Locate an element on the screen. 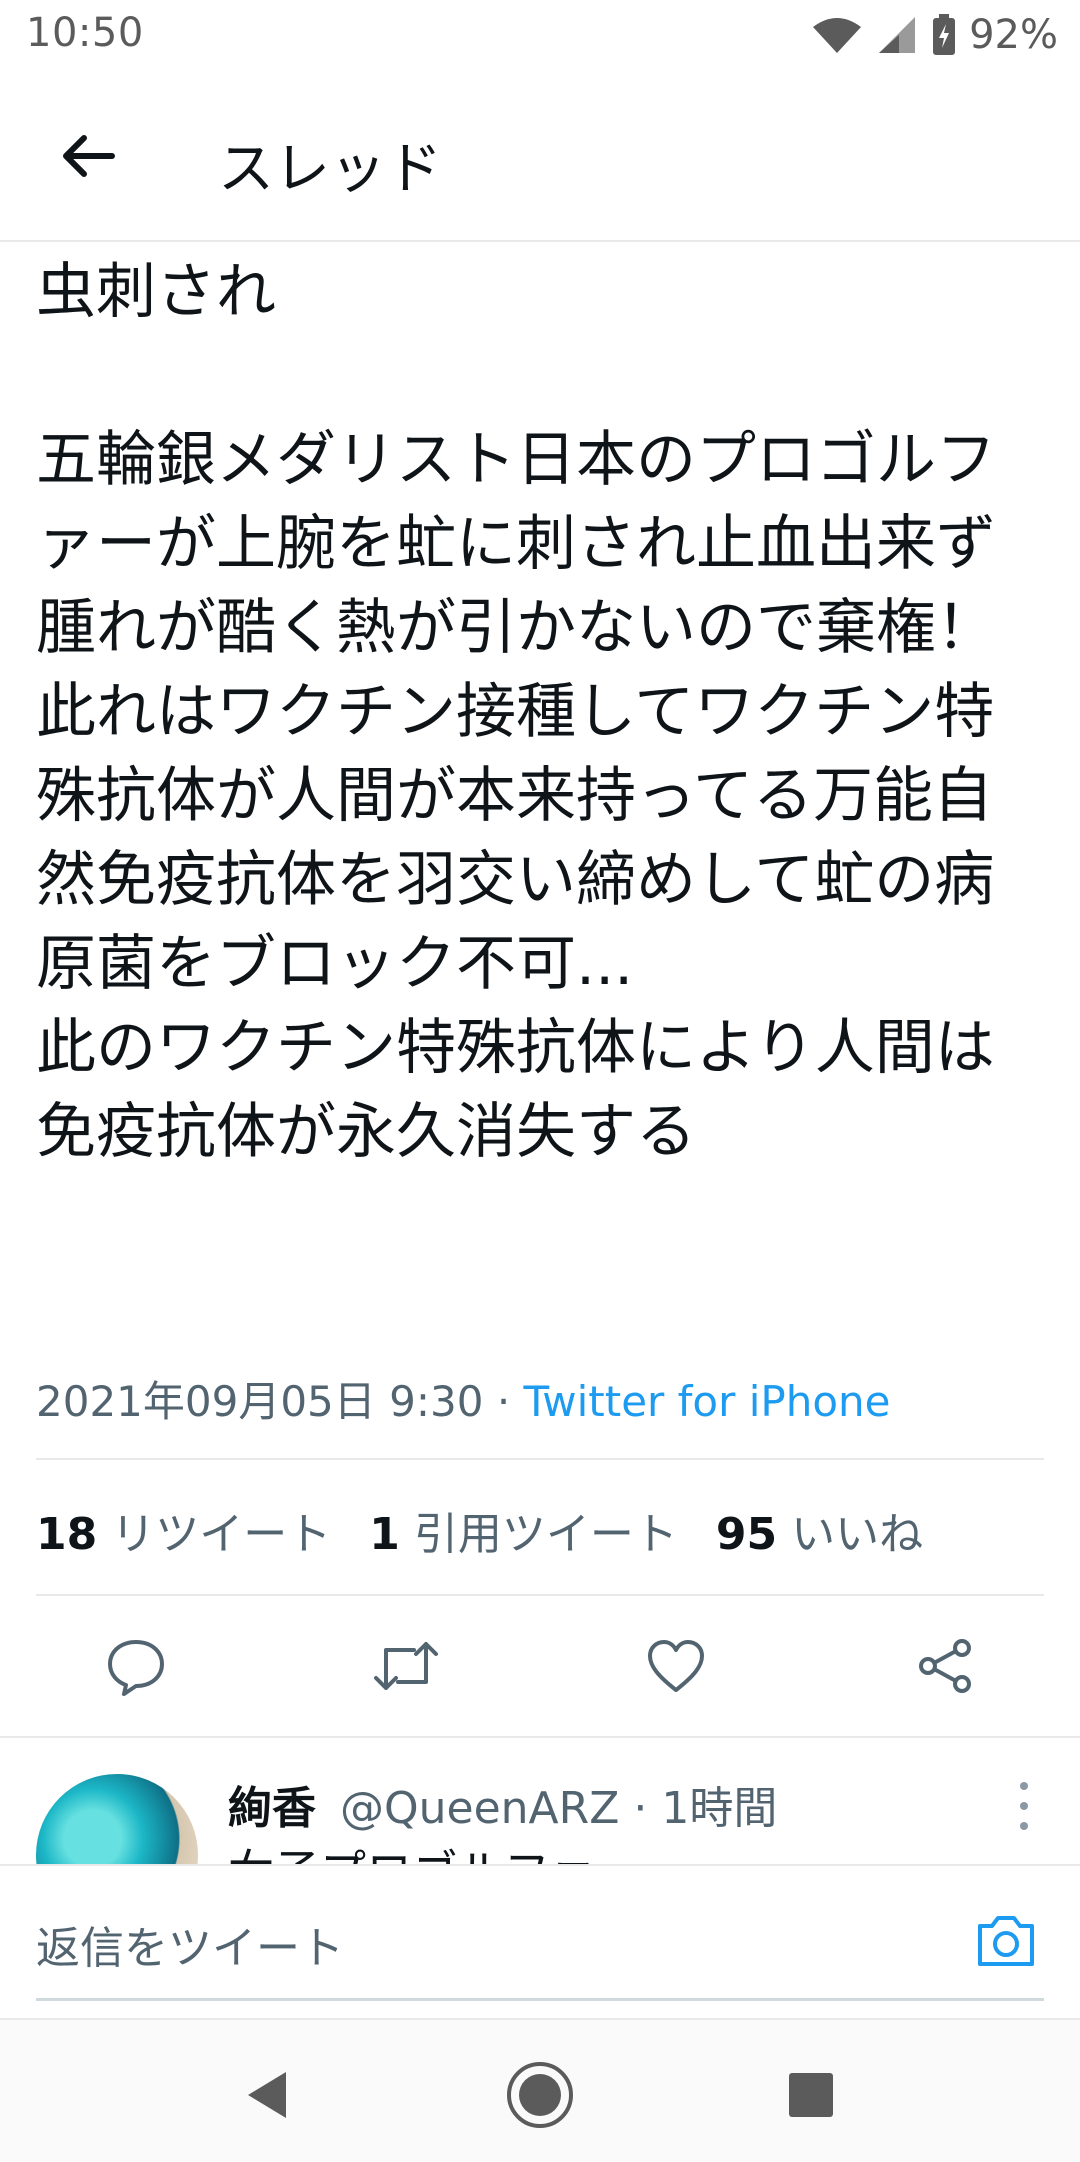  retweet-button is located at coordinates (406, 1666).